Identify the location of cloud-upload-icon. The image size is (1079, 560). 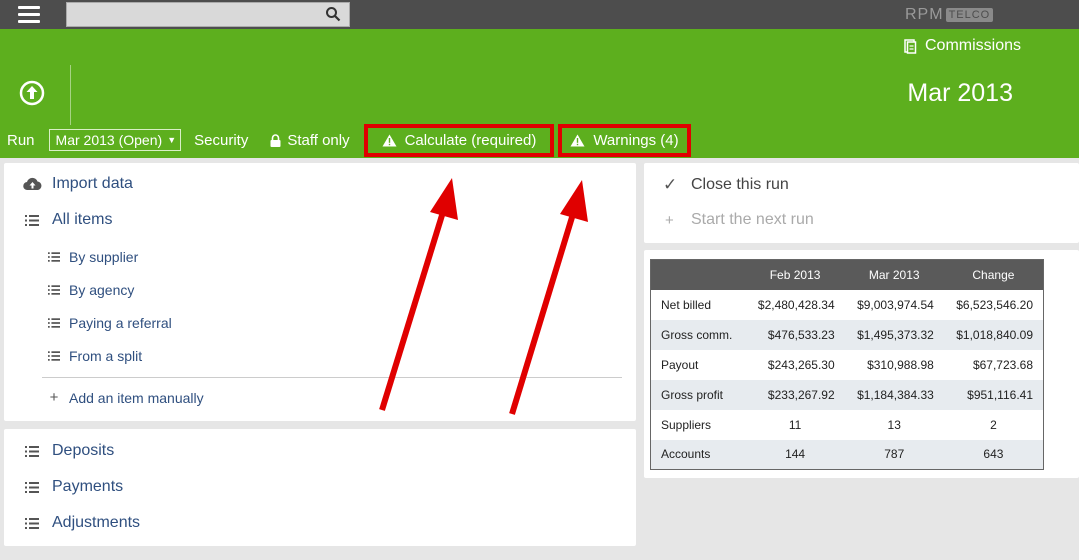
(32, 184).